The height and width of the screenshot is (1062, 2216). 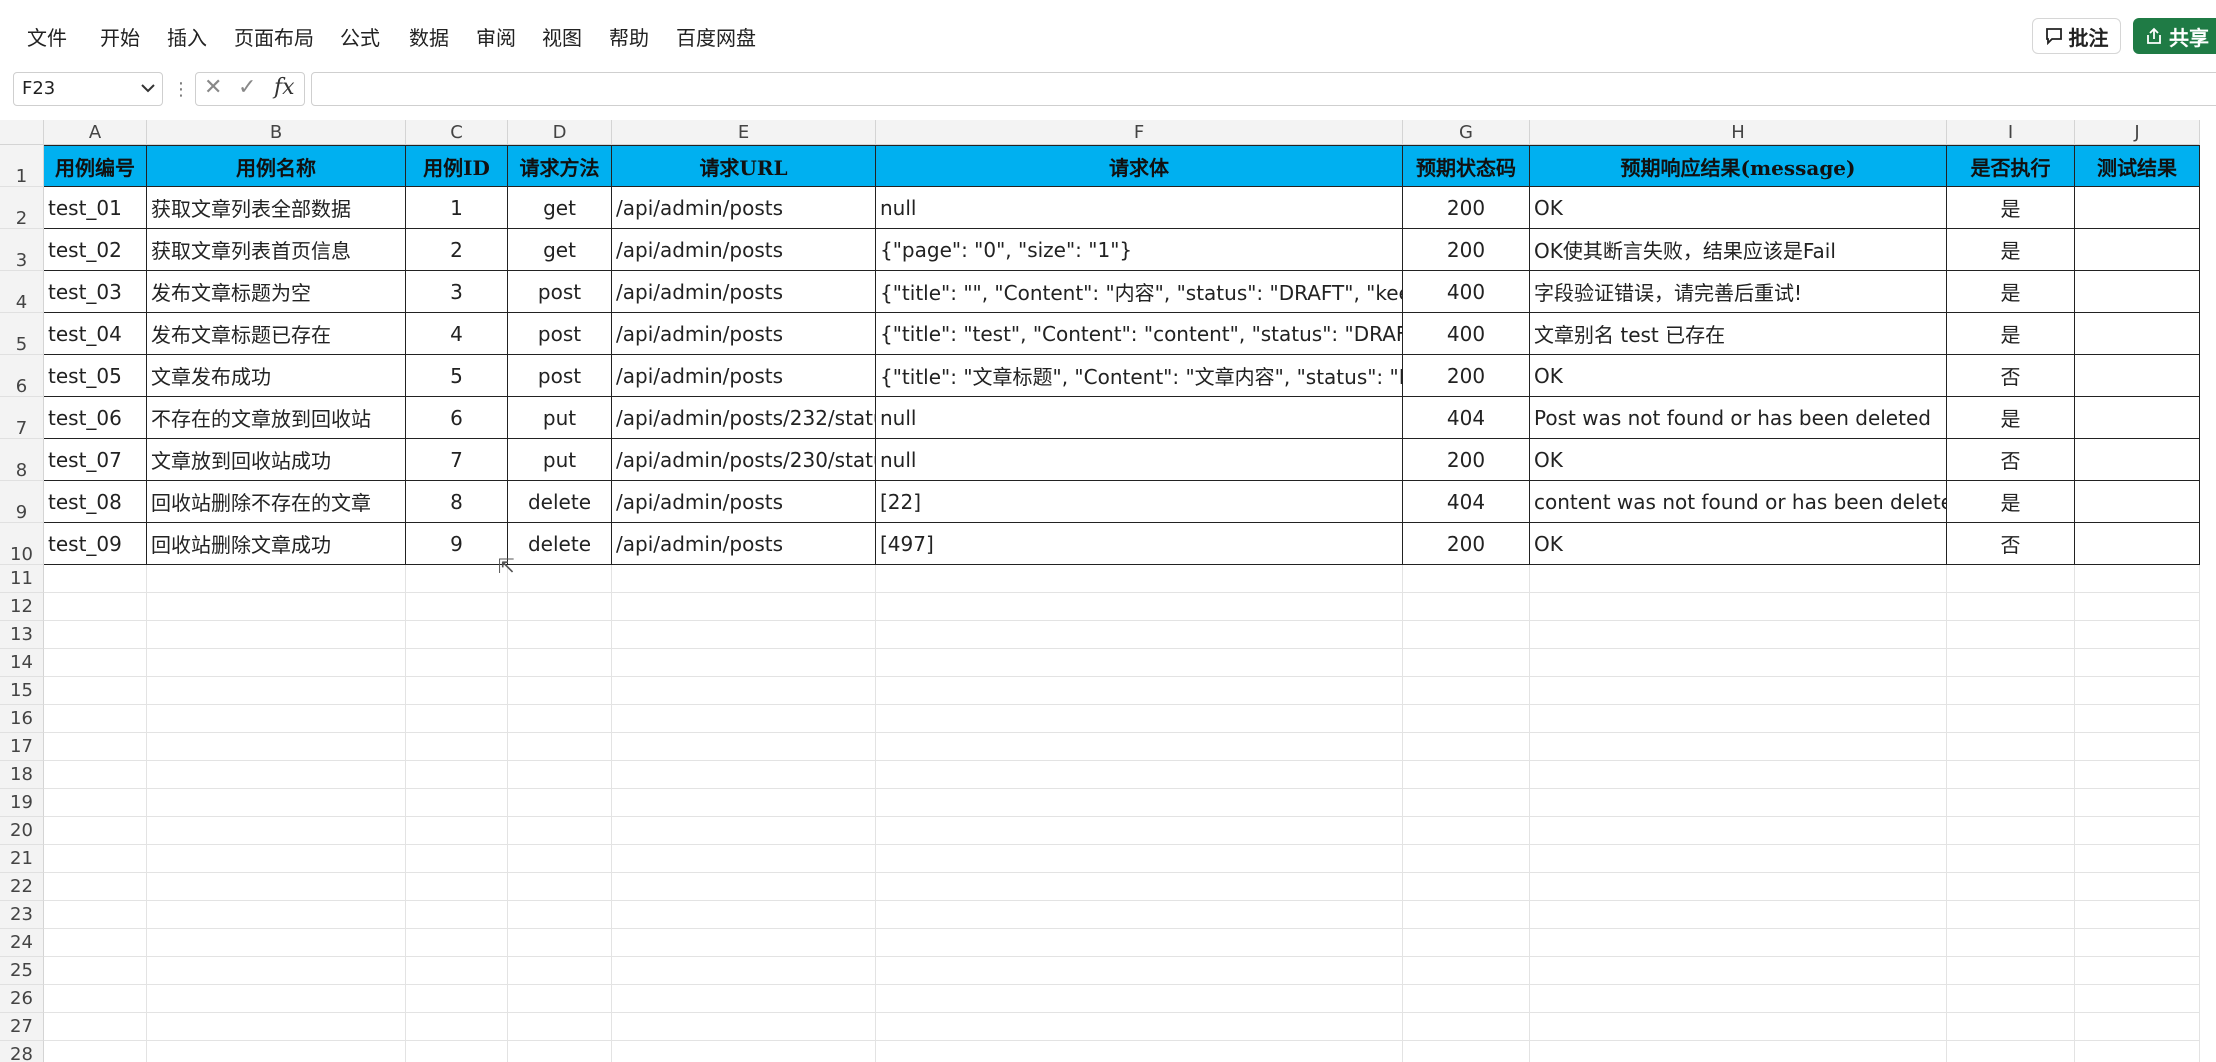 What do you see at coordinates (22, 775) in the screenshot?
I see `row-header-18: 18` at bounding box center [22, 775].